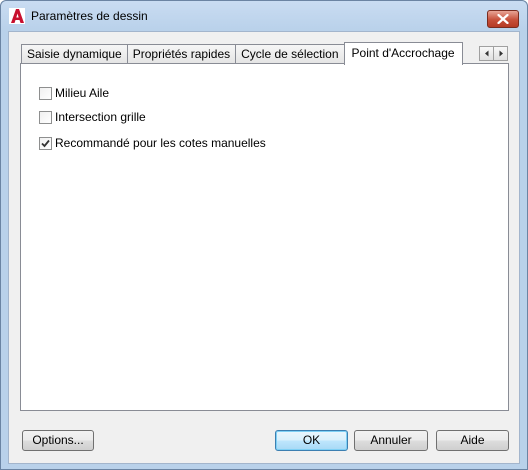 The width and height of the screenshot is (528, 470). I want to click on option-label: Recommandé pour les cotes manuelles, so click(160, 143).